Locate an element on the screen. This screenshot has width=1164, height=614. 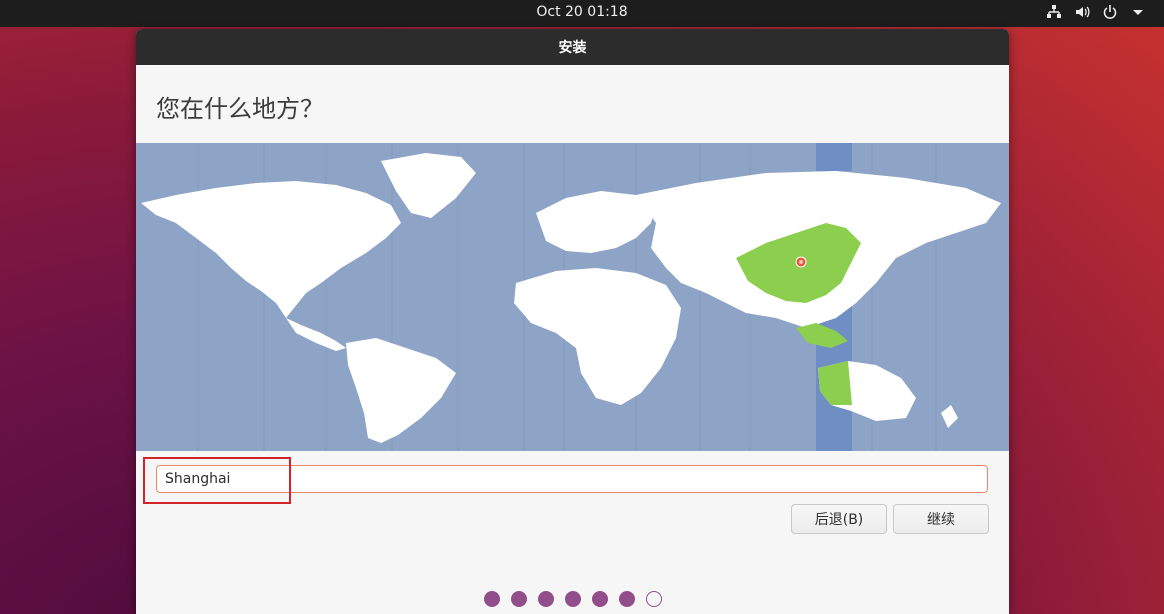
menu-arrow-icon is located at coordinates (1138, 12).